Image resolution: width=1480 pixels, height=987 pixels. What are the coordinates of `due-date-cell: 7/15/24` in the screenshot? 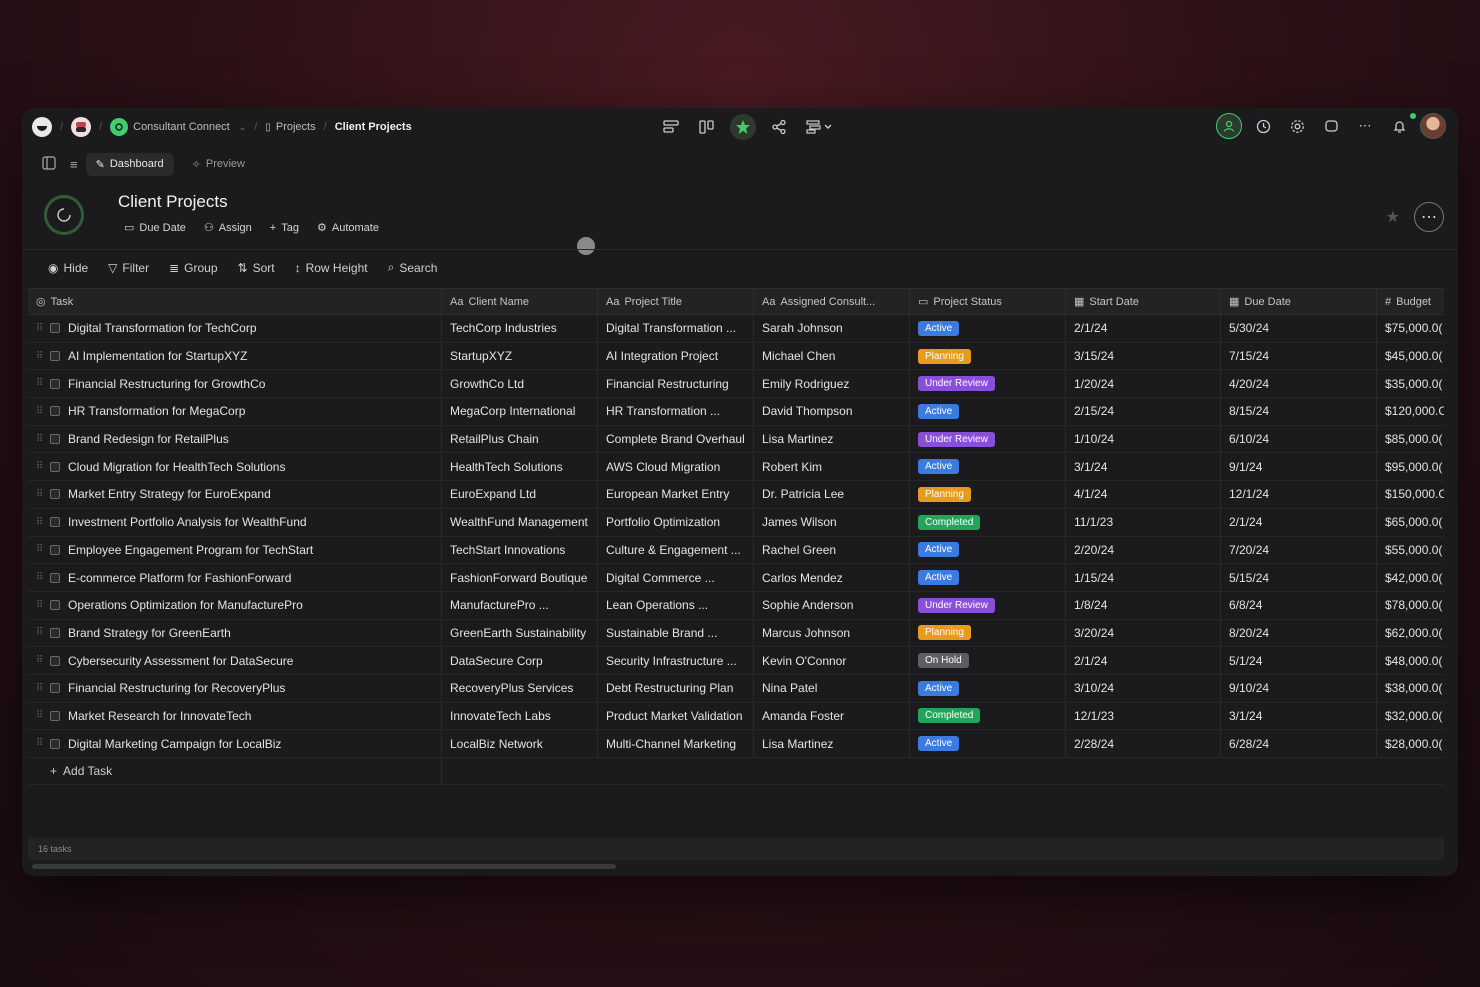 It's located at (1299, 356).